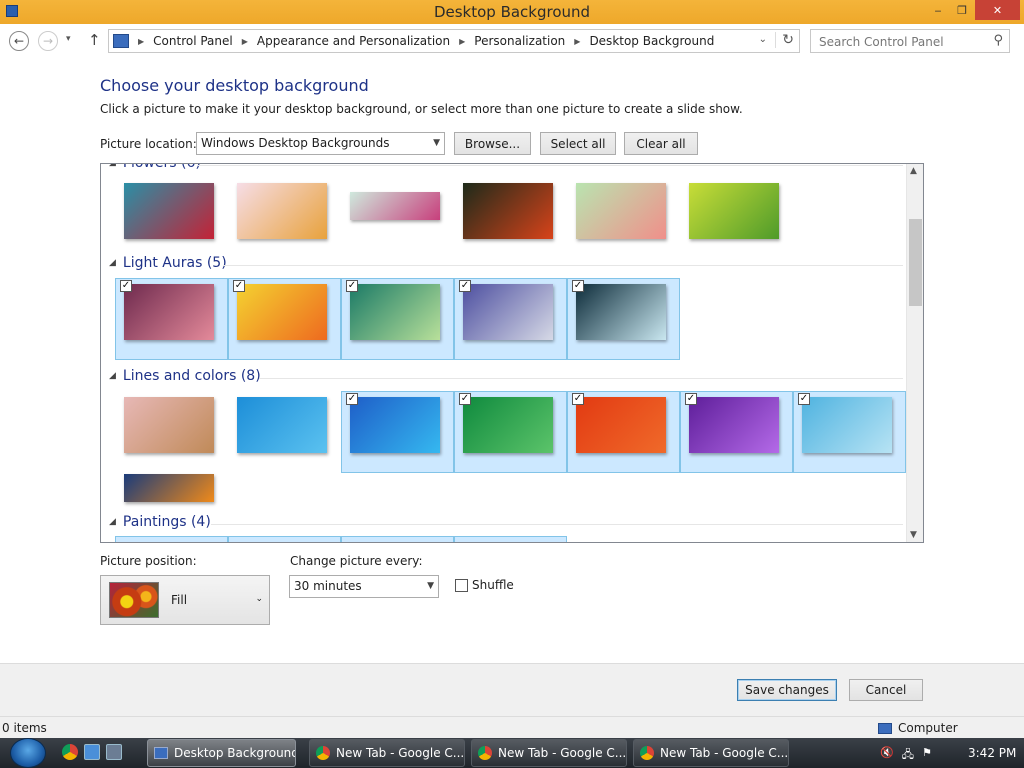 This screenshot has height=768, width=1024. Describe the element at coordinates (94, 40) in the screenshot. I see `up-button: ↑` at that location.